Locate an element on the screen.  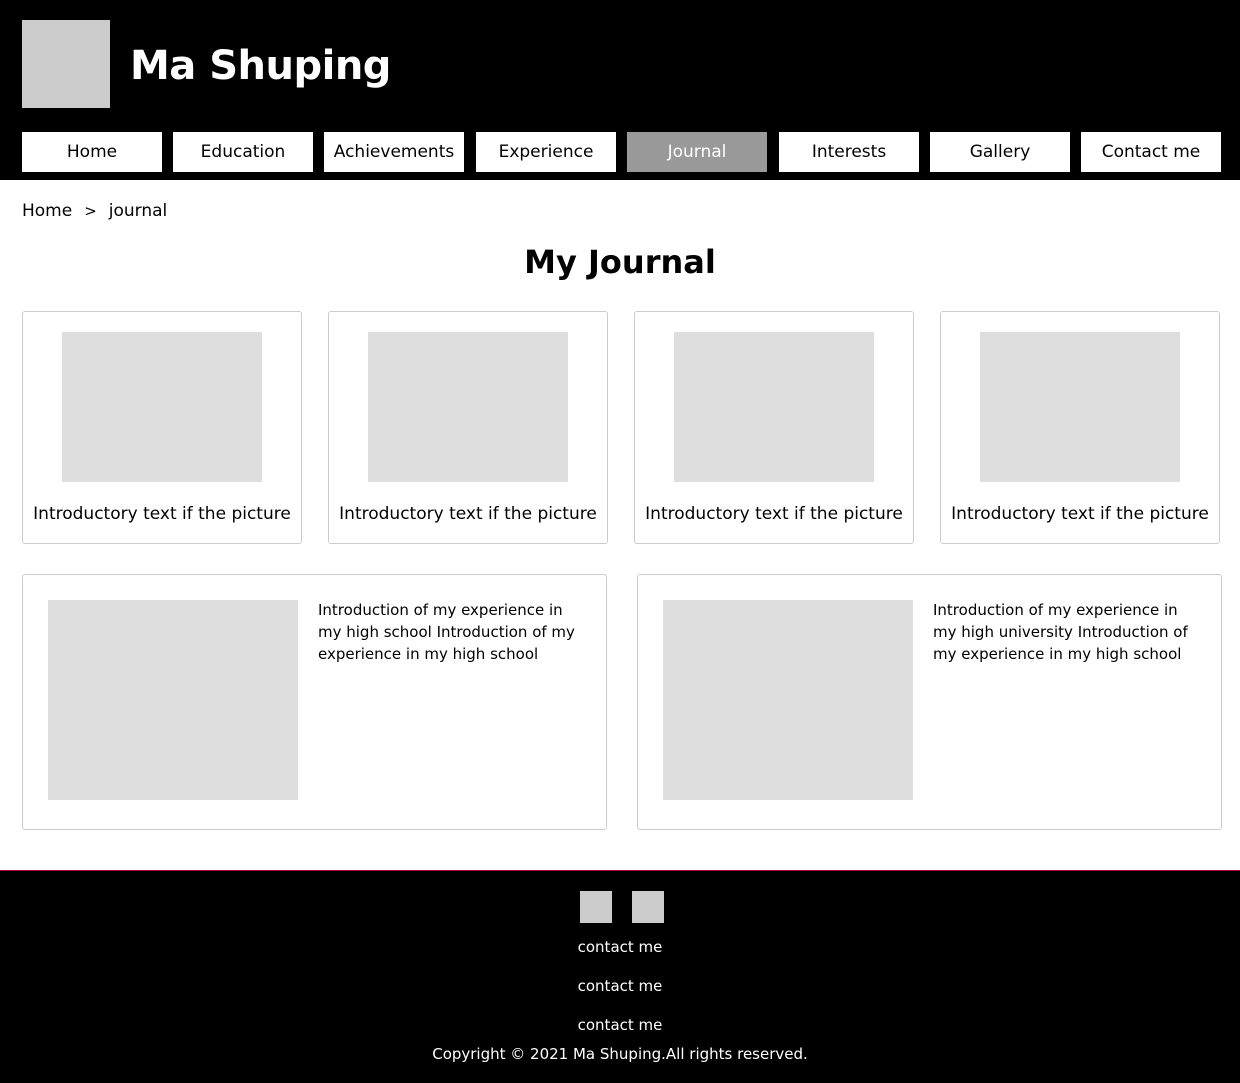
nav-interests: Interests is located at coordinates (849, 152).